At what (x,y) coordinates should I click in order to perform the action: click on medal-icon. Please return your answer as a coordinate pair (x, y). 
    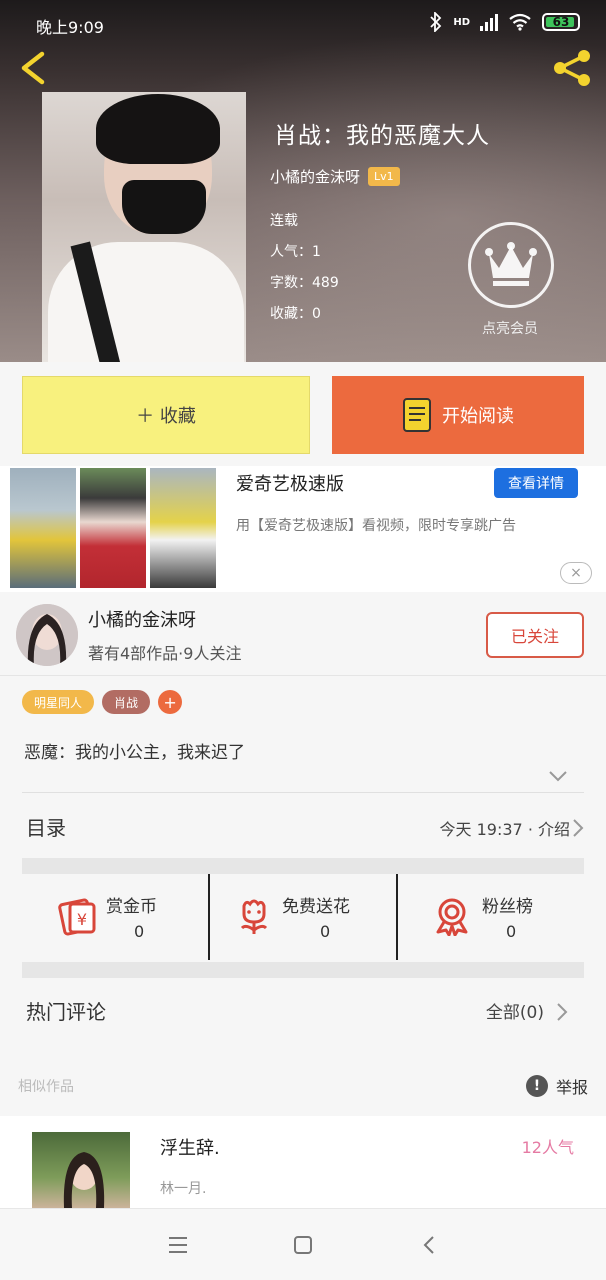
    Looking at the image, I should click on (452, 917).